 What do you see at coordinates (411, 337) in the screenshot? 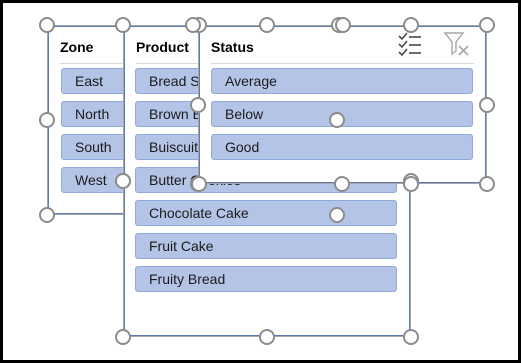
I see `product-resize-handle-bottom-right` at bounding box center [411, 337].